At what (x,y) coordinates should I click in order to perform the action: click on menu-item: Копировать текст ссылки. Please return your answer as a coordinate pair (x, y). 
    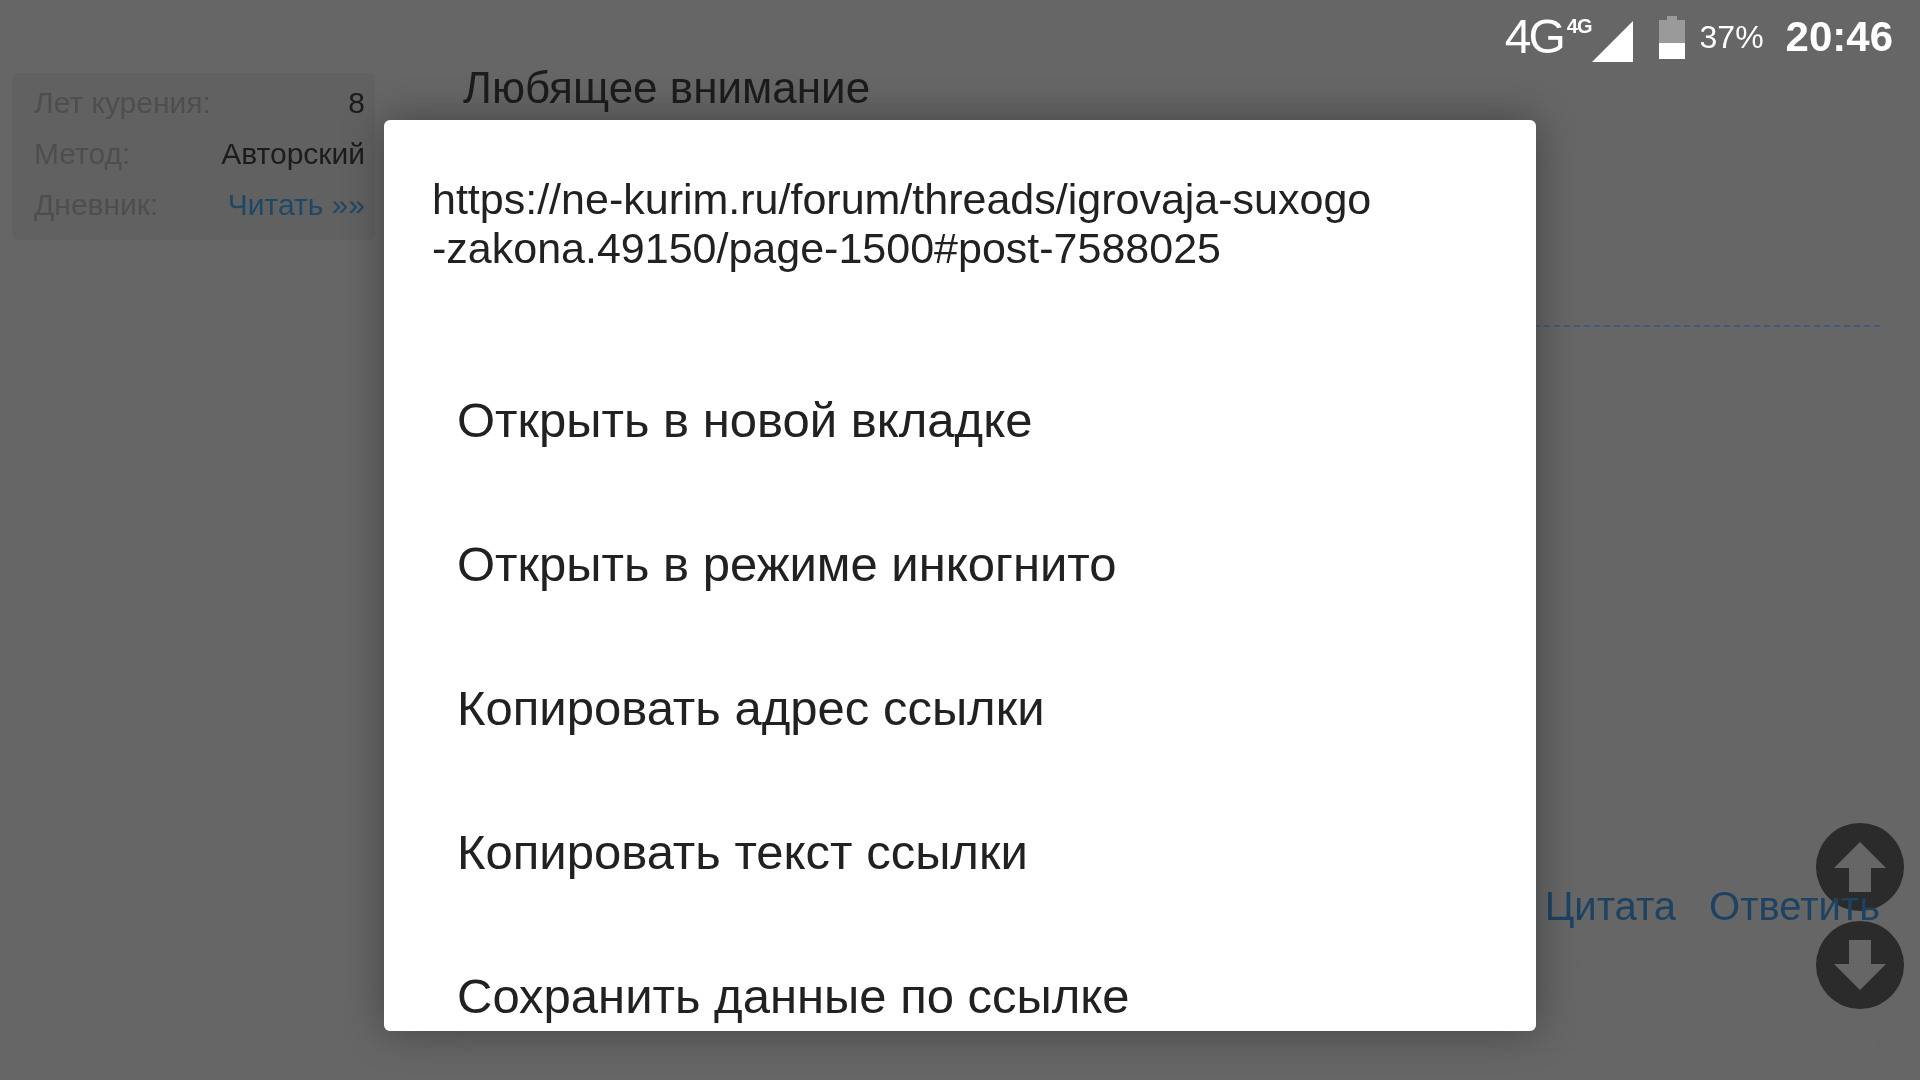
    Looking at the image, I should click on (960, 852).